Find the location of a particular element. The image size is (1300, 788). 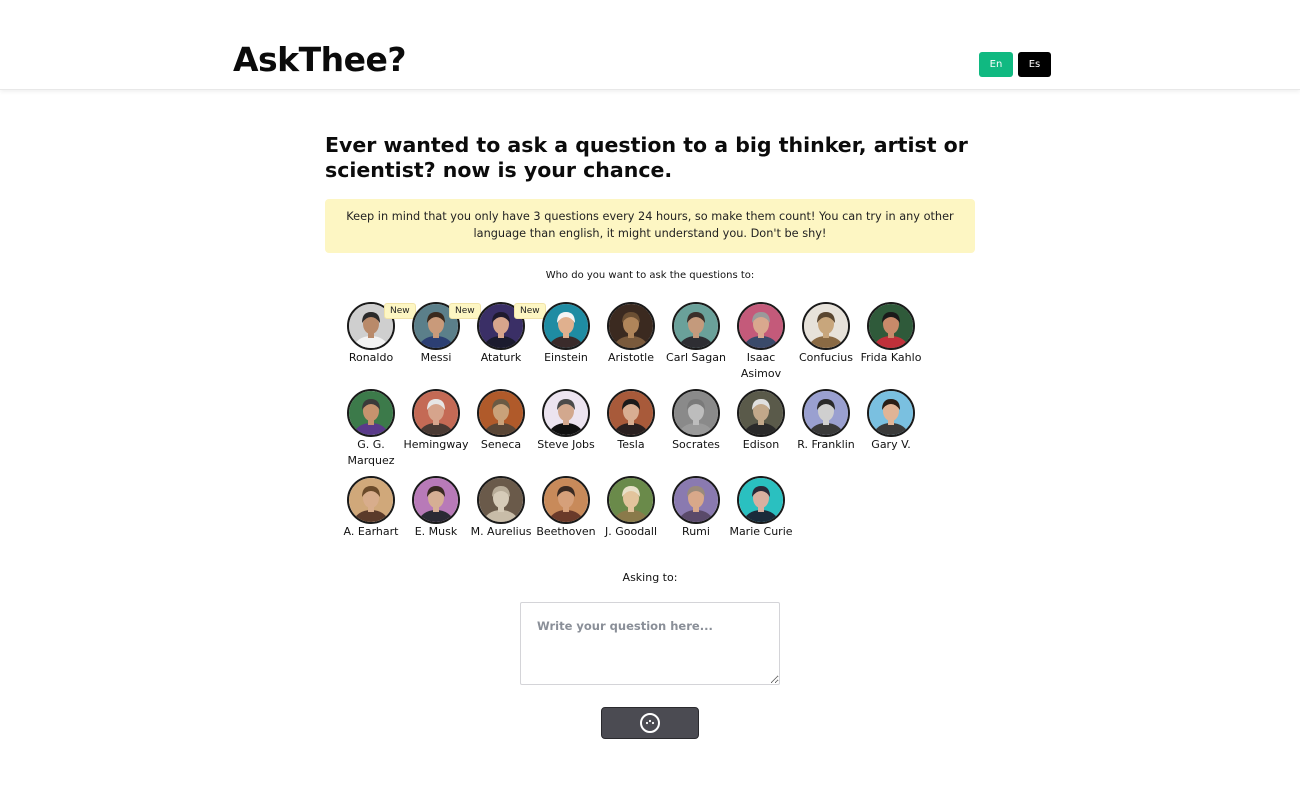

person-name: R. Franklin is located at coordinates (826, 444).